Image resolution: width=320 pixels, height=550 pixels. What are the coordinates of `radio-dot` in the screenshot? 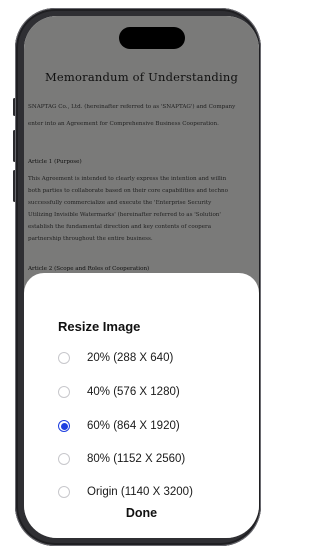 It's located at (64, 426).